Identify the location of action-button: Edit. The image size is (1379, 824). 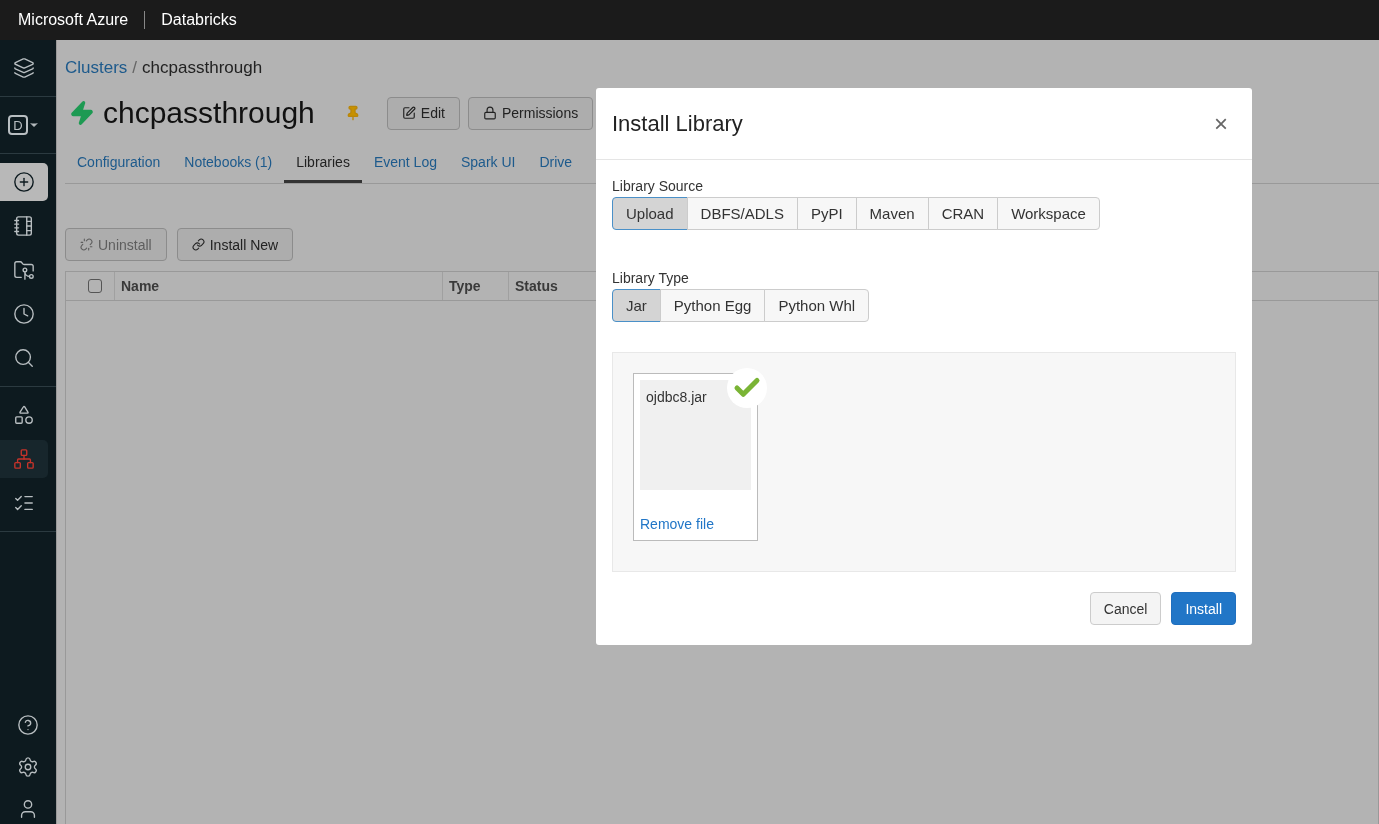
(423, 113).